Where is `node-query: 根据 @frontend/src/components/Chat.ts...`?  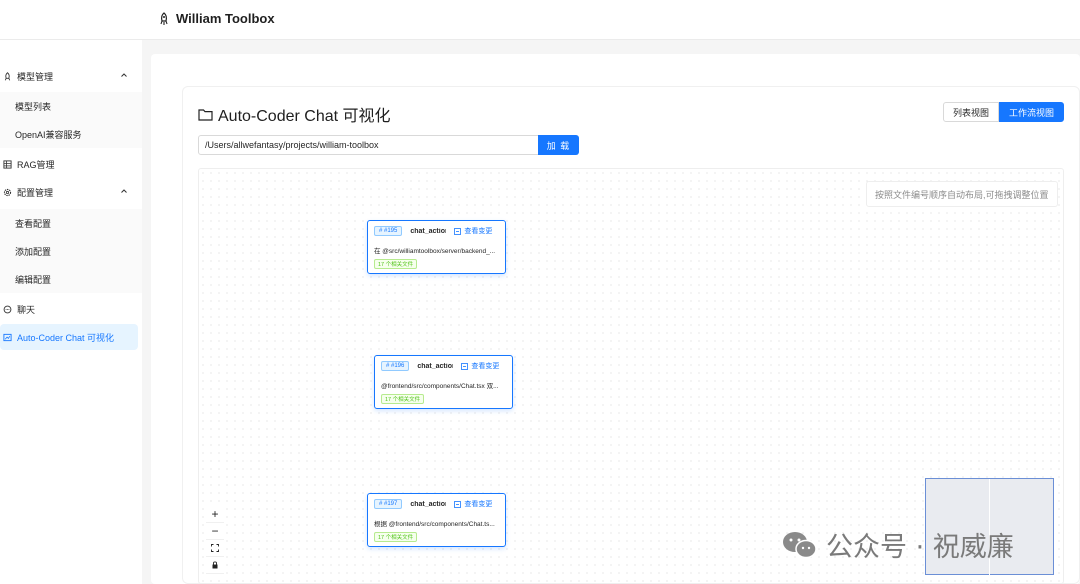
node-query: 根据 @frontend/src/components/Chat.ts... is located at coordinates (434, 524).